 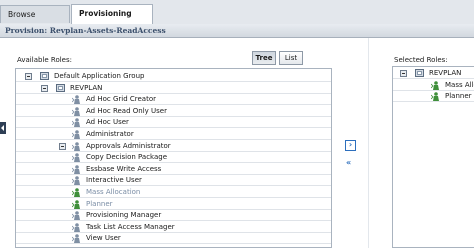 I want to click on tree-row-label: Provisioning Manager, so click(x=124, y=215).